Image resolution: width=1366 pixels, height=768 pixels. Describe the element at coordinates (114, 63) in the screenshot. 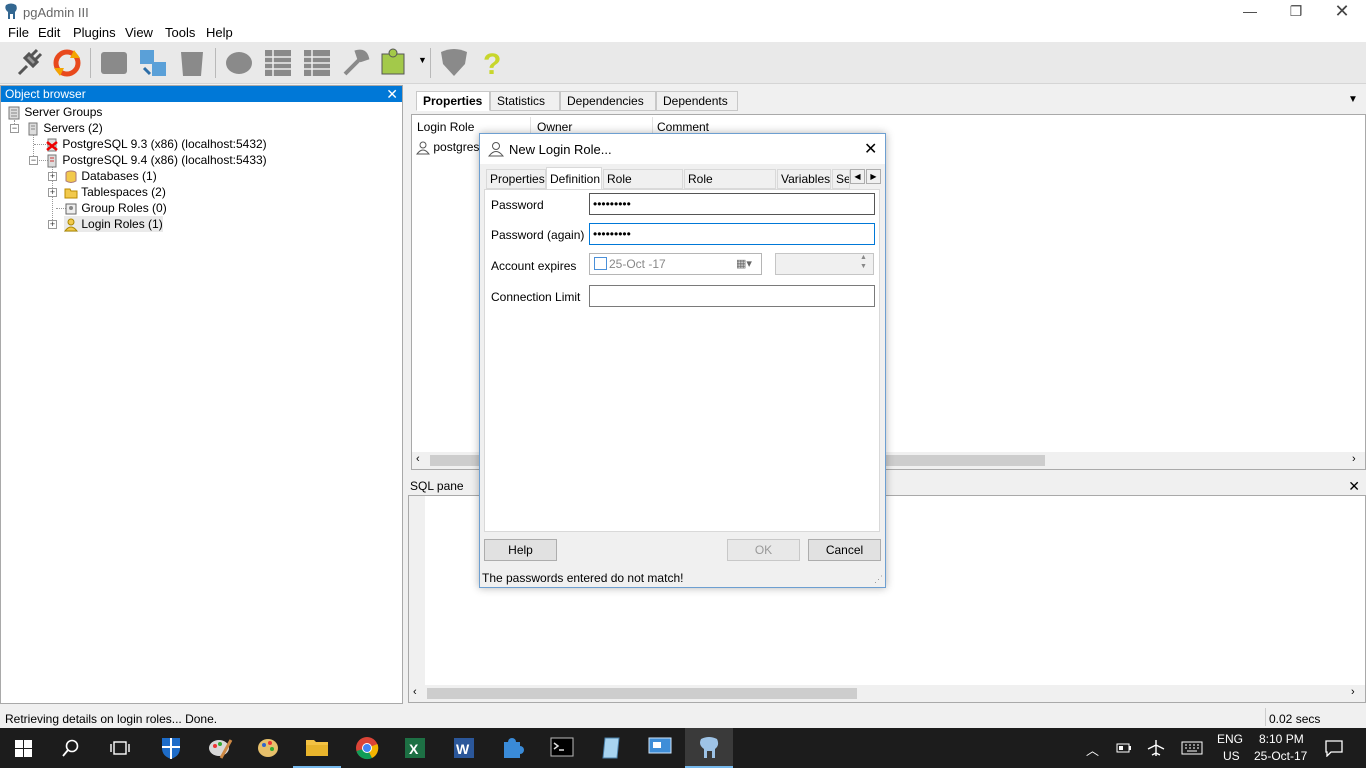

I see `properties-icon` at that location.